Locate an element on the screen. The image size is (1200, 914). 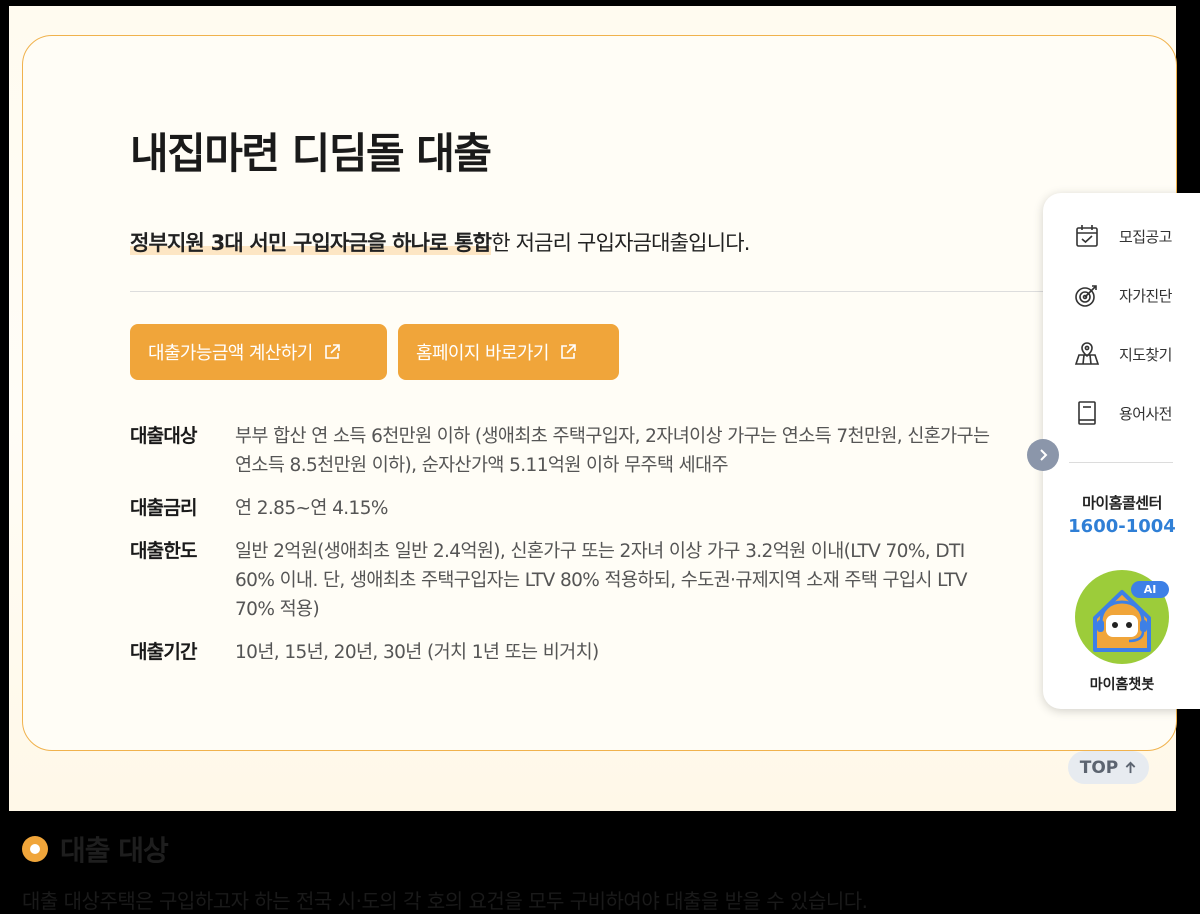
info-label: 대출금리 is located at coordinates (164, 508).